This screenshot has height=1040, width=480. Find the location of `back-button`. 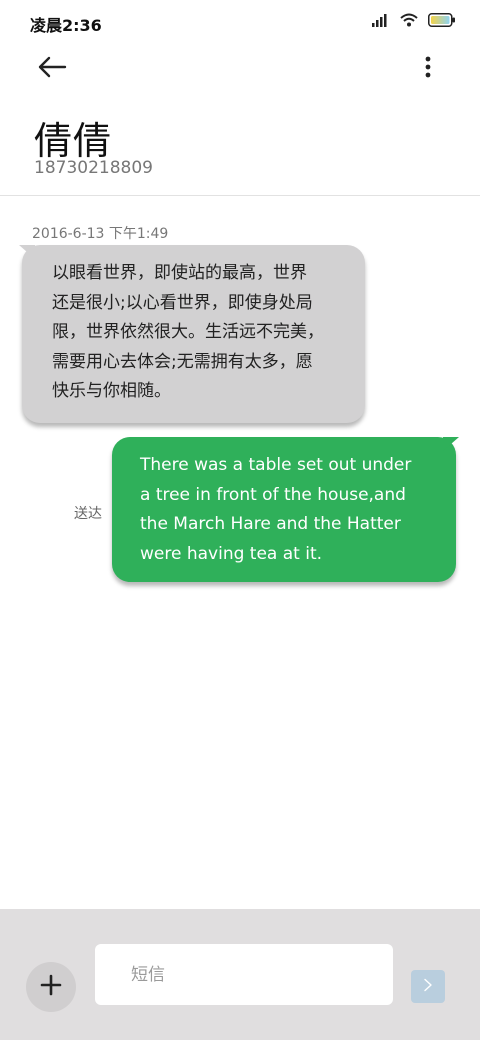

back-button is located at coordinates (52, 69).